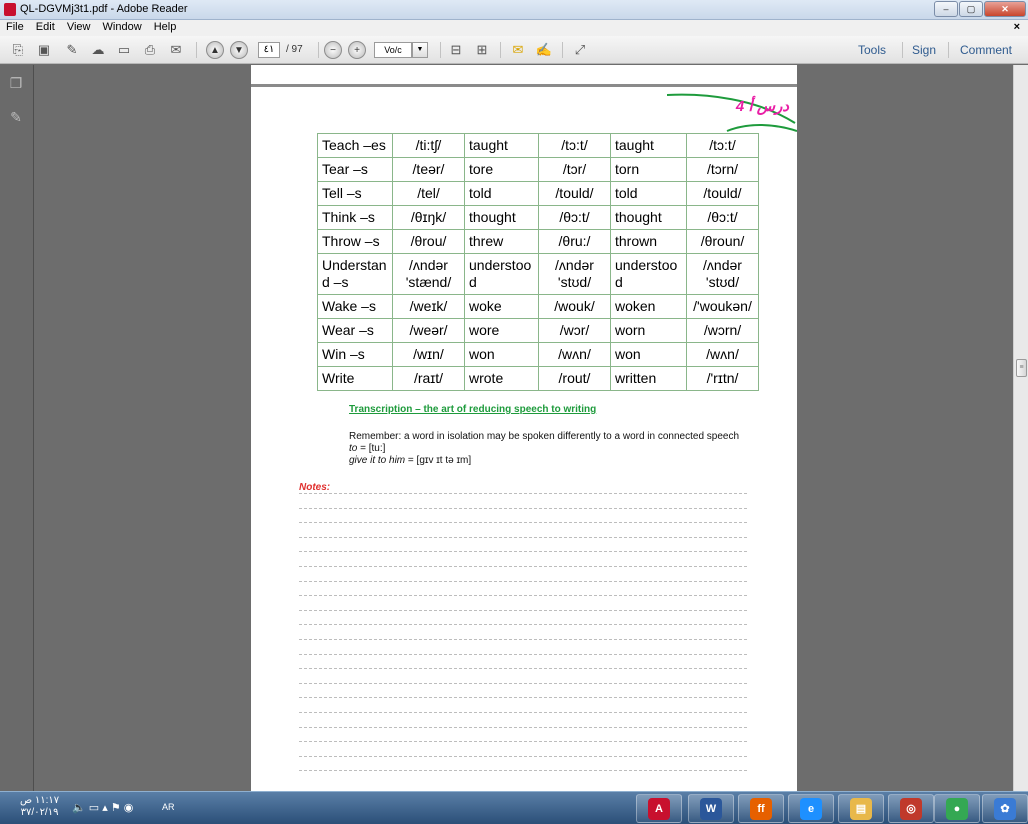 Image resolution: width=1028 pixels, height=824 pixels. Describe the element at coordinates (333, 50) in the screenshot. I see `zoom-out-icon: −` at that location.